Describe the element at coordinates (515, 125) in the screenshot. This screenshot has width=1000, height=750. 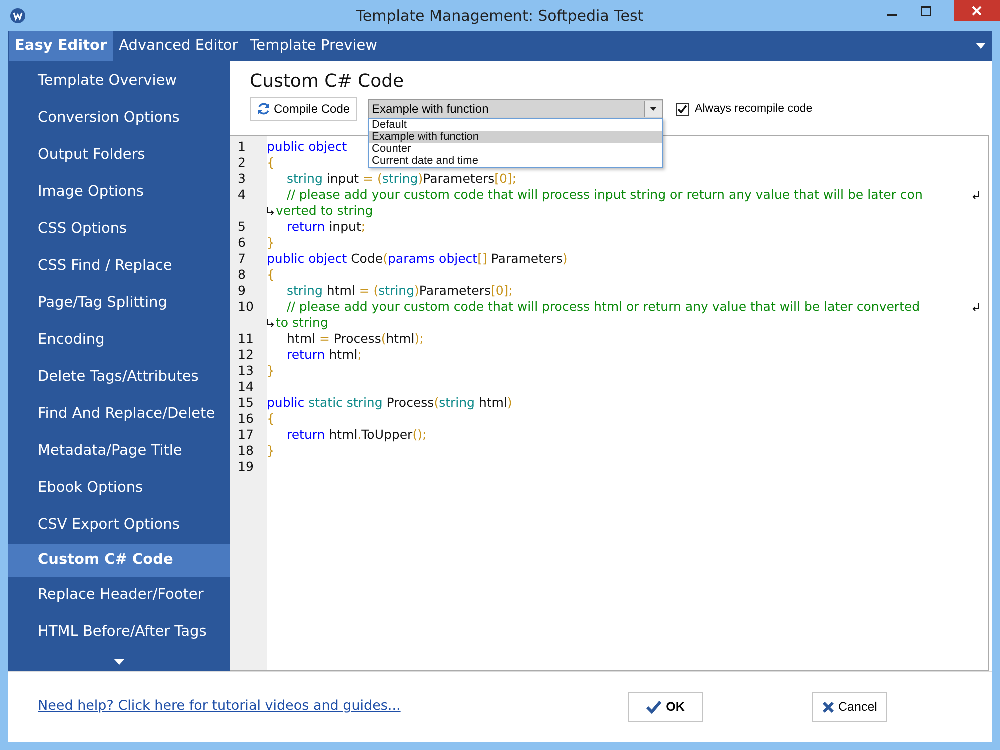
I see `dropdown-option: Default` at that location.